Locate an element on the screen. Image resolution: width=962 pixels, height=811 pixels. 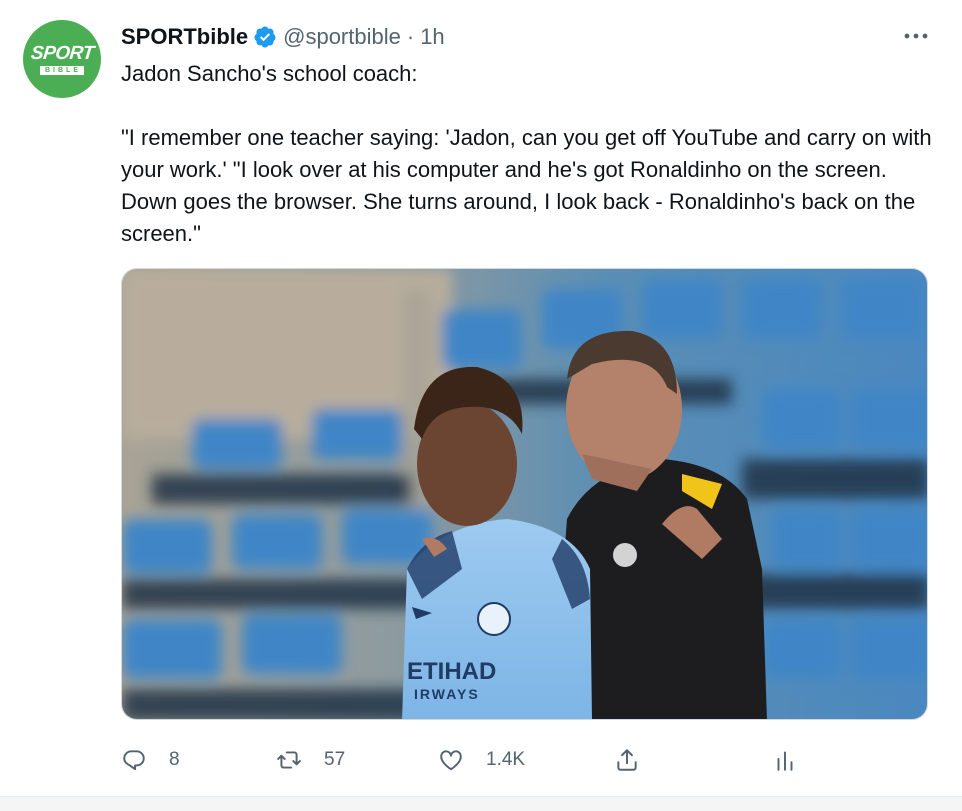
share-button is located at coordinates (627, 760).